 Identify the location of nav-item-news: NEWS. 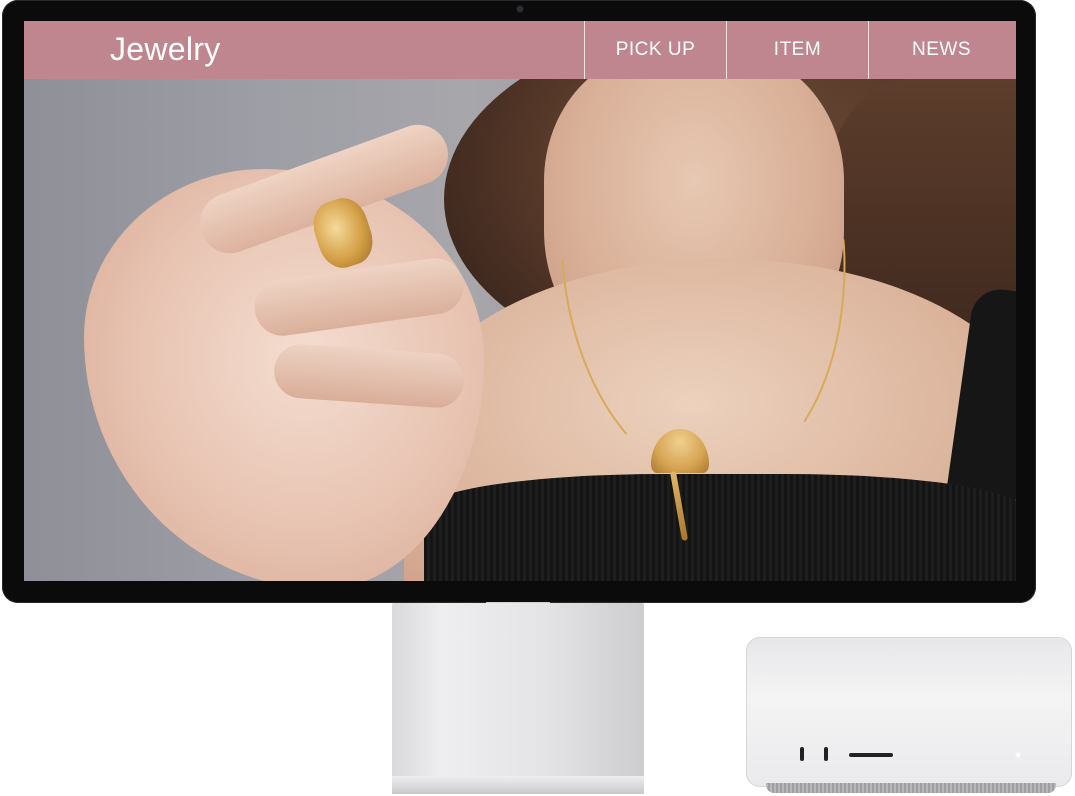
(941, 50).